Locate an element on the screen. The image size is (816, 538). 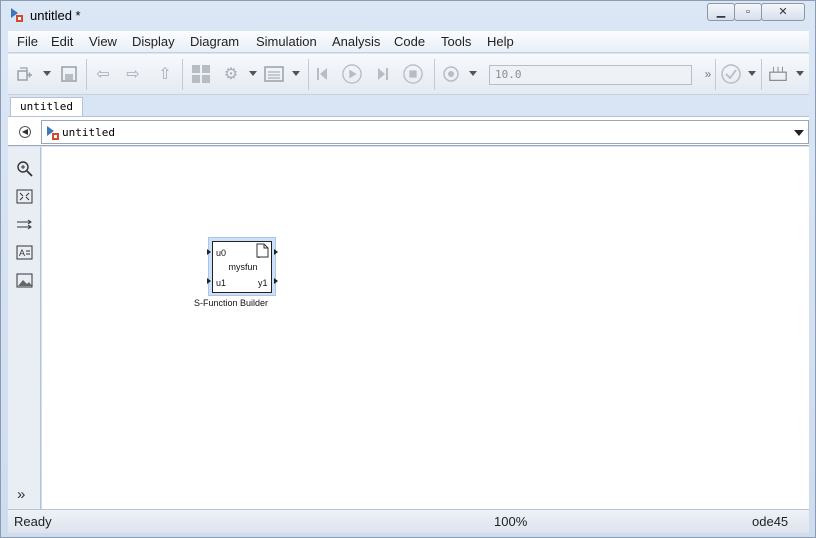
simulink-app-icon is located at coordinates (17, 15).